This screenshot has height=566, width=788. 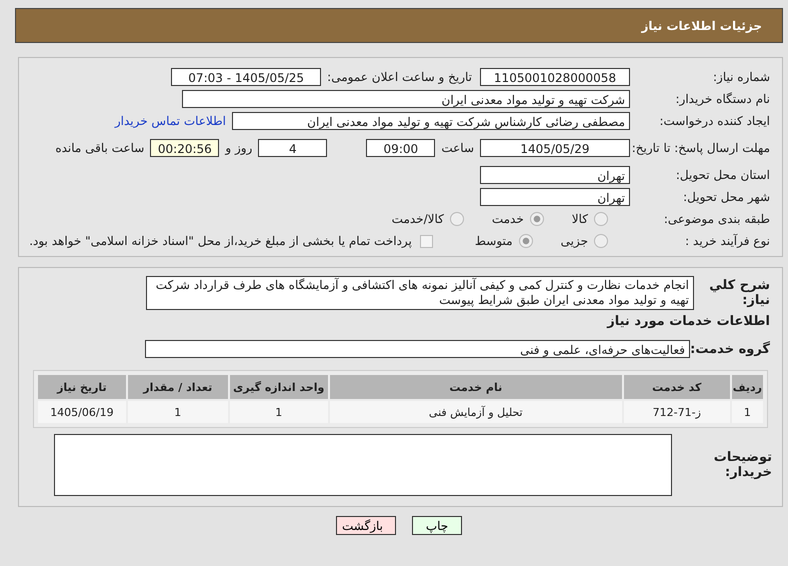 I want to click on field-label: نوع فرآیند خرید :, so click(x=727, y=241).